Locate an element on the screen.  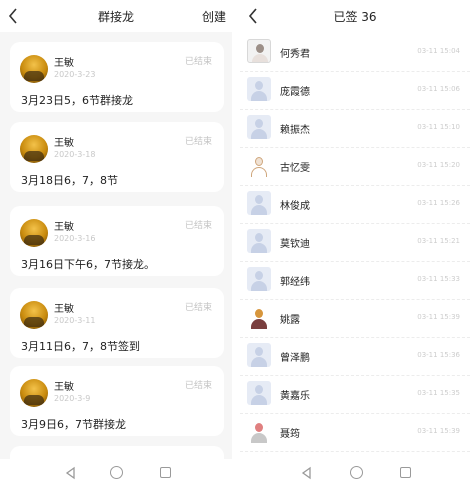
member-row: 莫钦迪 03-11 15:21 is located at coordinates (355, 243).